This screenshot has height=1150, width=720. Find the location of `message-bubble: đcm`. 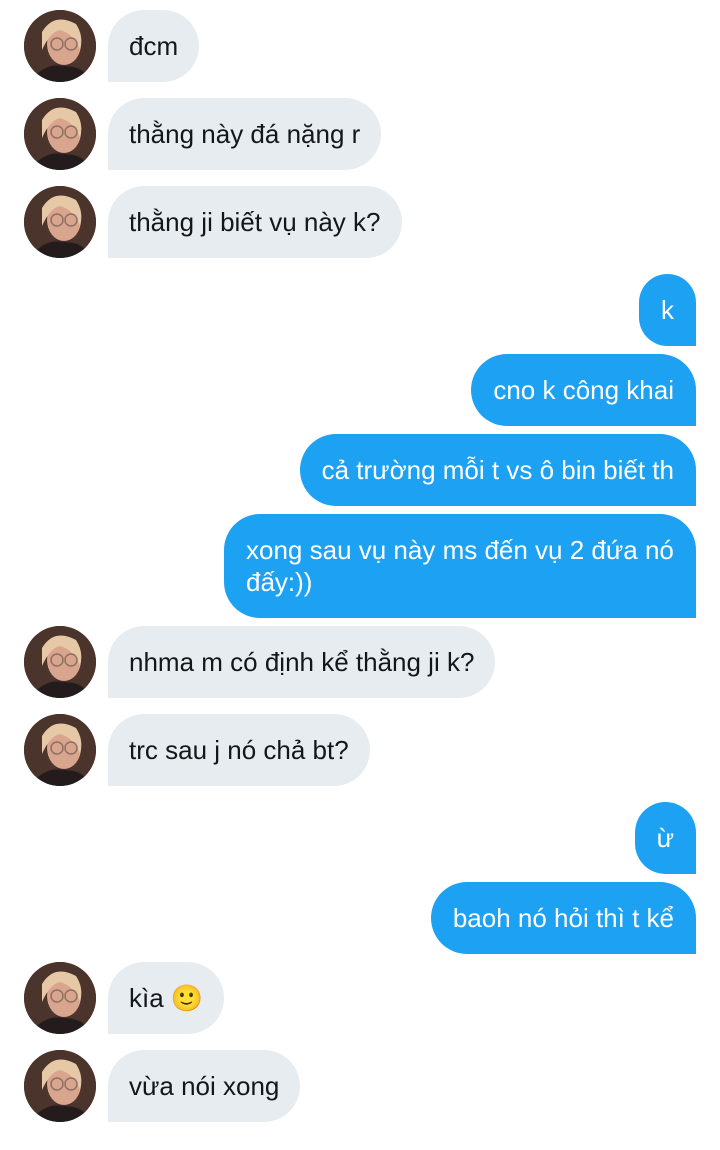

message-bubble: đcm is located at coordinates (154, 46).